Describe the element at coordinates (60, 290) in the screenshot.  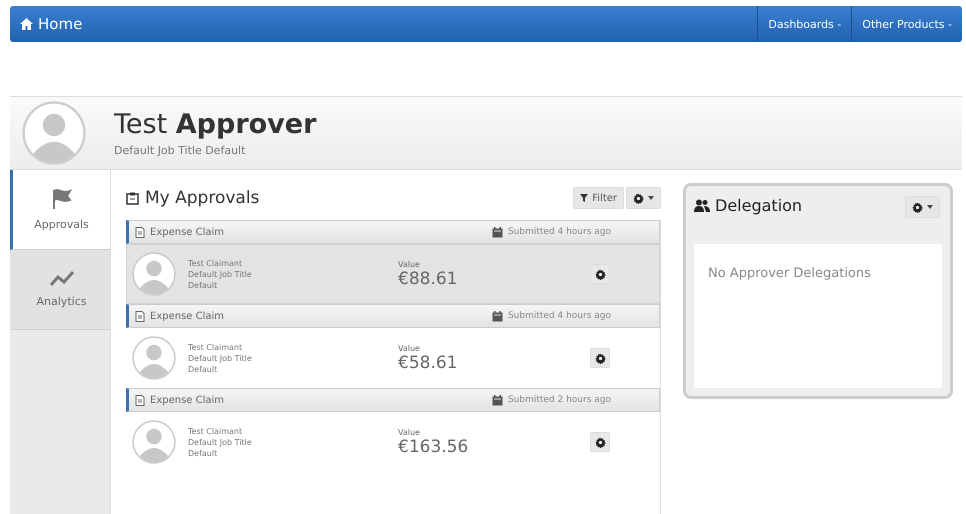
I see `sidebar-tab: Analytics` at that location.